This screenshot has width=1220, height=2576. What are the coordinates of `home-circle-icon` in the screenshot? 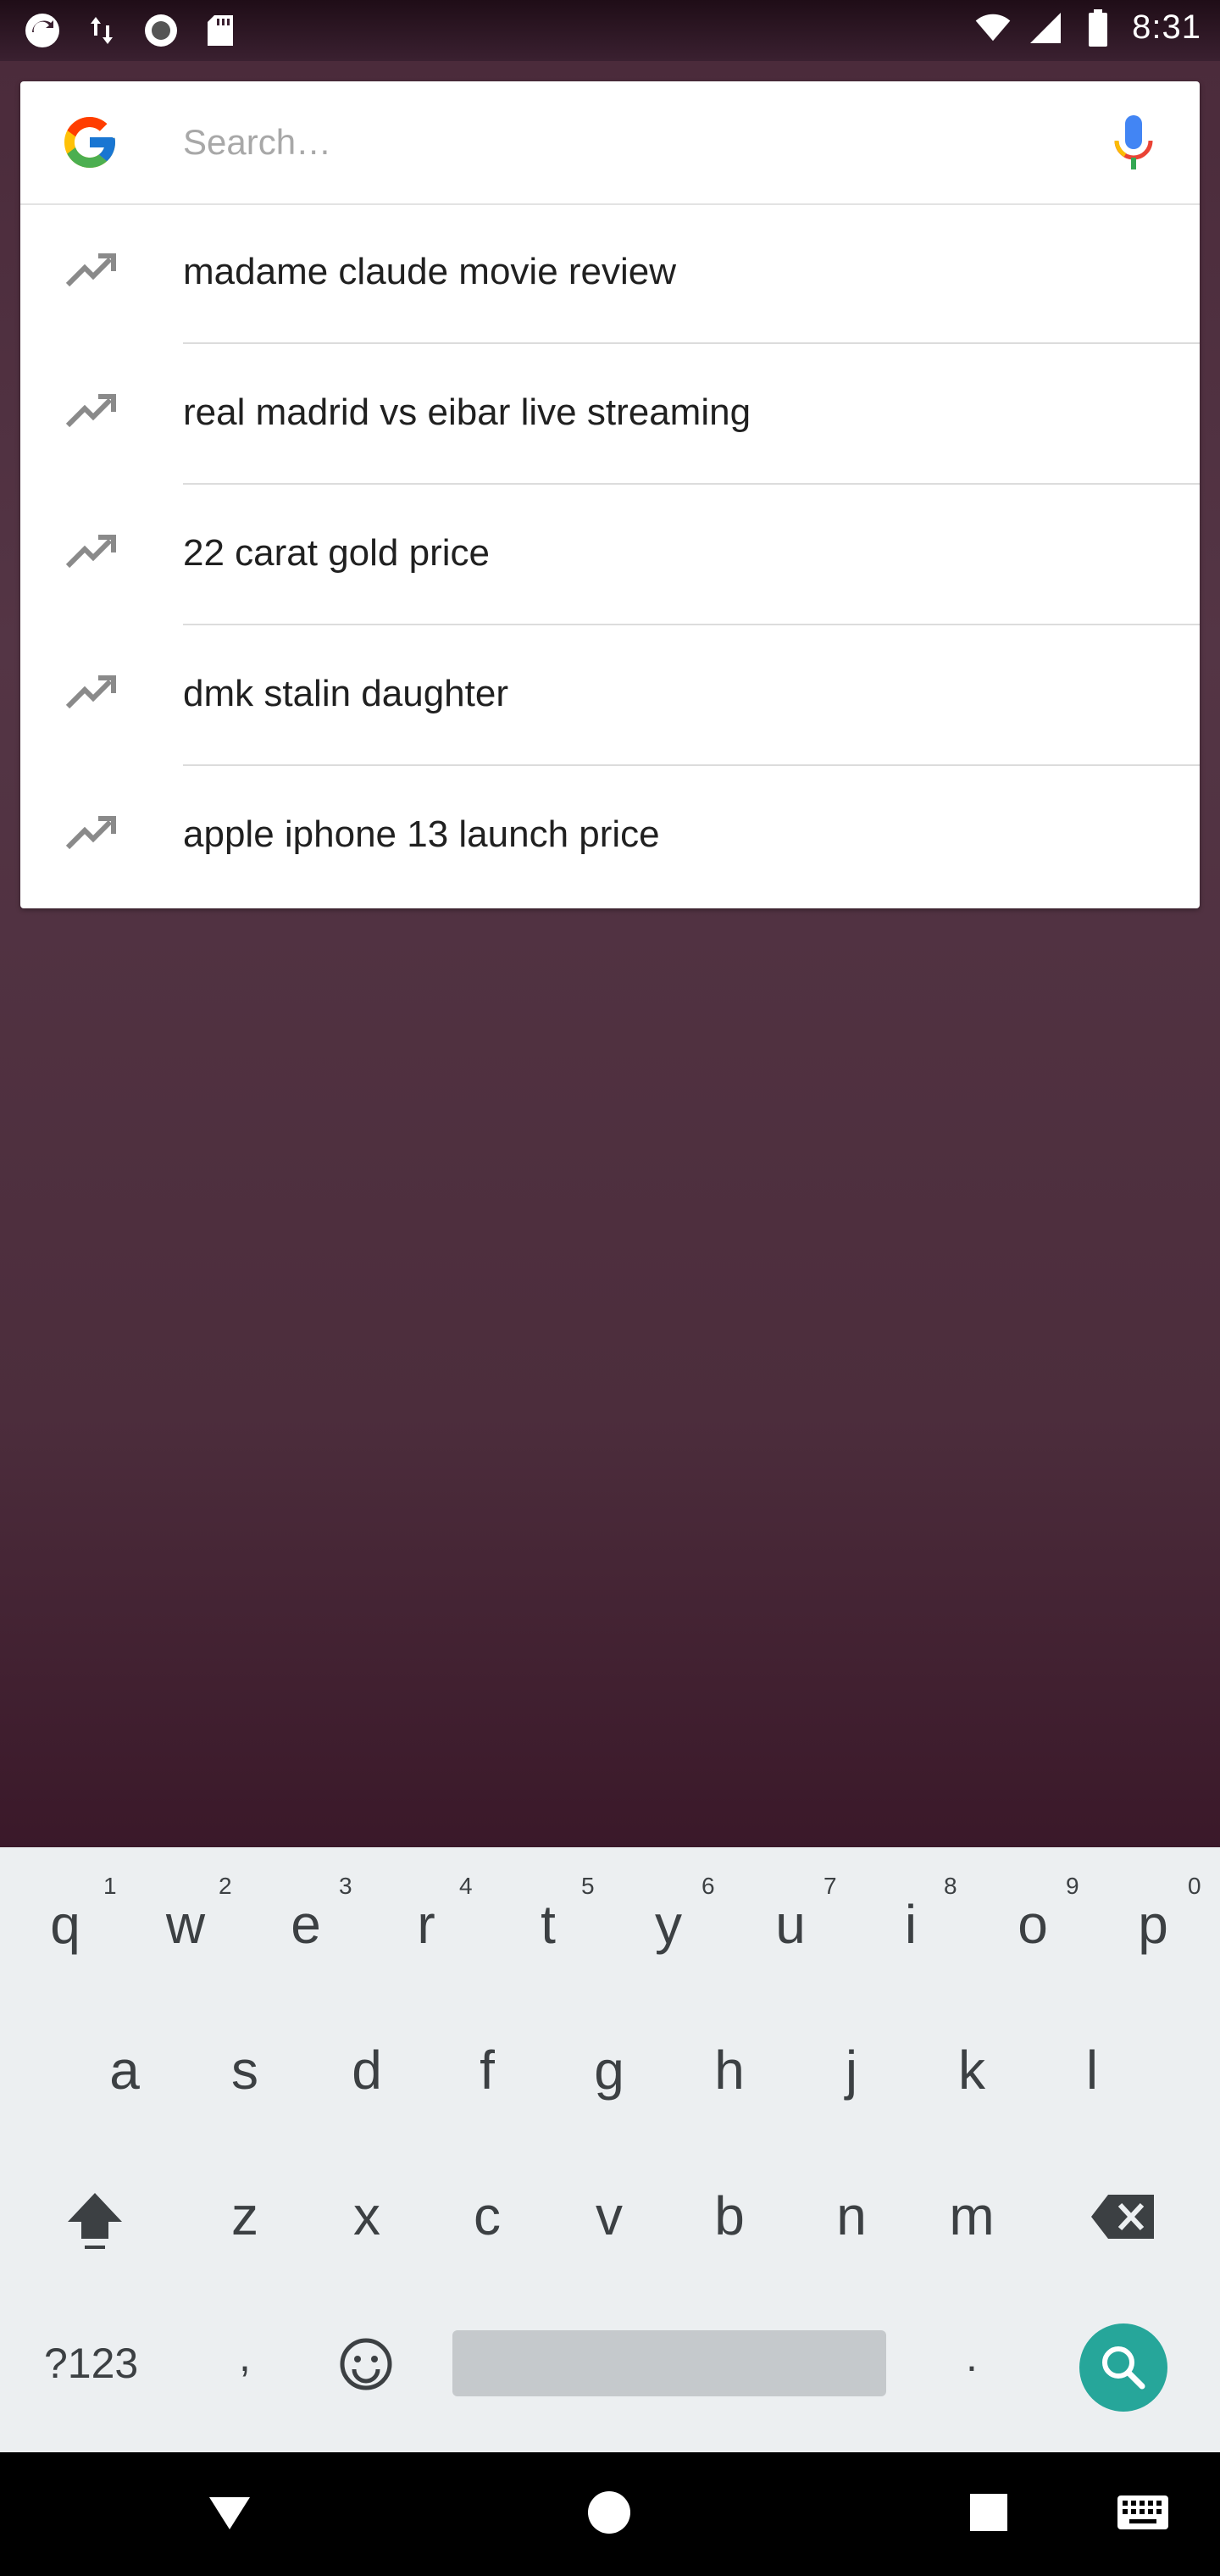 It's located at (609, 2512).